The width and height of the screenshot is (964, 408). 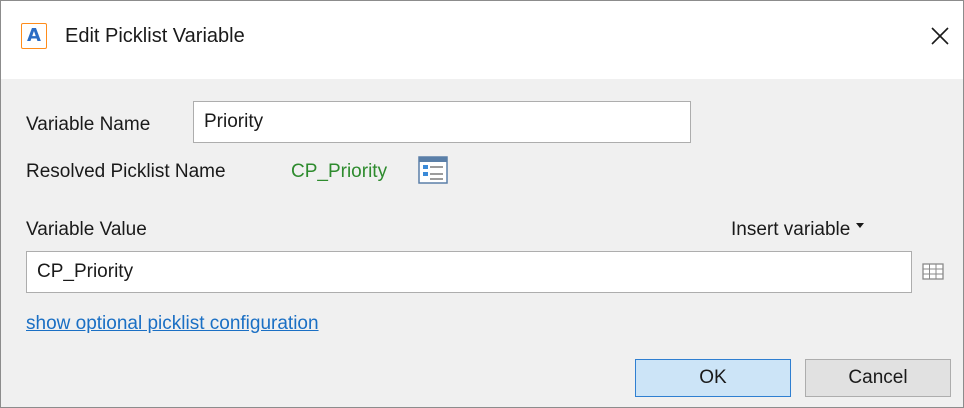 I want to click on close-icon, so click(x=940, y=36).